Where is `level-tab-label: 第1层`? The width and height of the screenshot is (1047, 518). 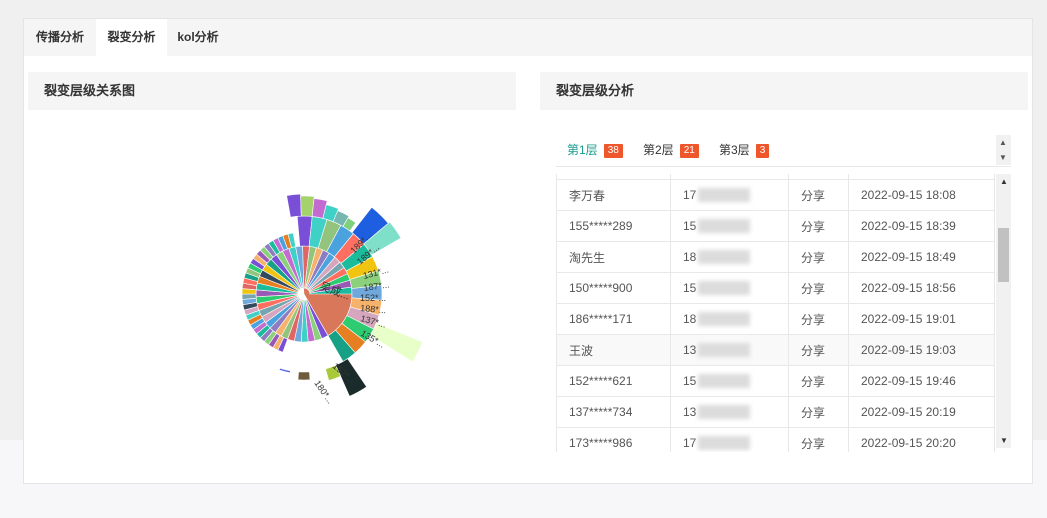 level-tab-label: 第1层 is located at coordinates (582, 150).